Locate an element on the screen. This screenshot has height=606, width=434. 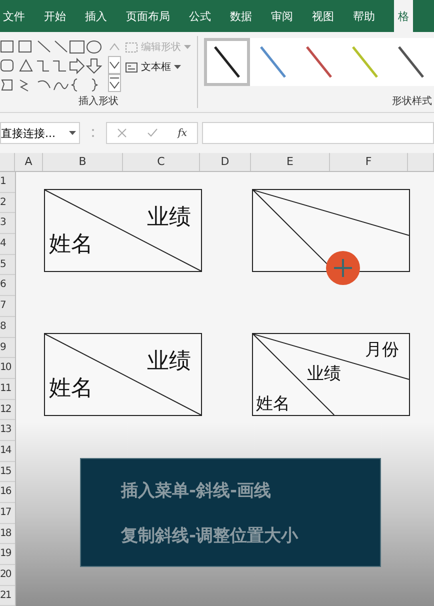
row-header: 21 is located at coordinates (7, 596).